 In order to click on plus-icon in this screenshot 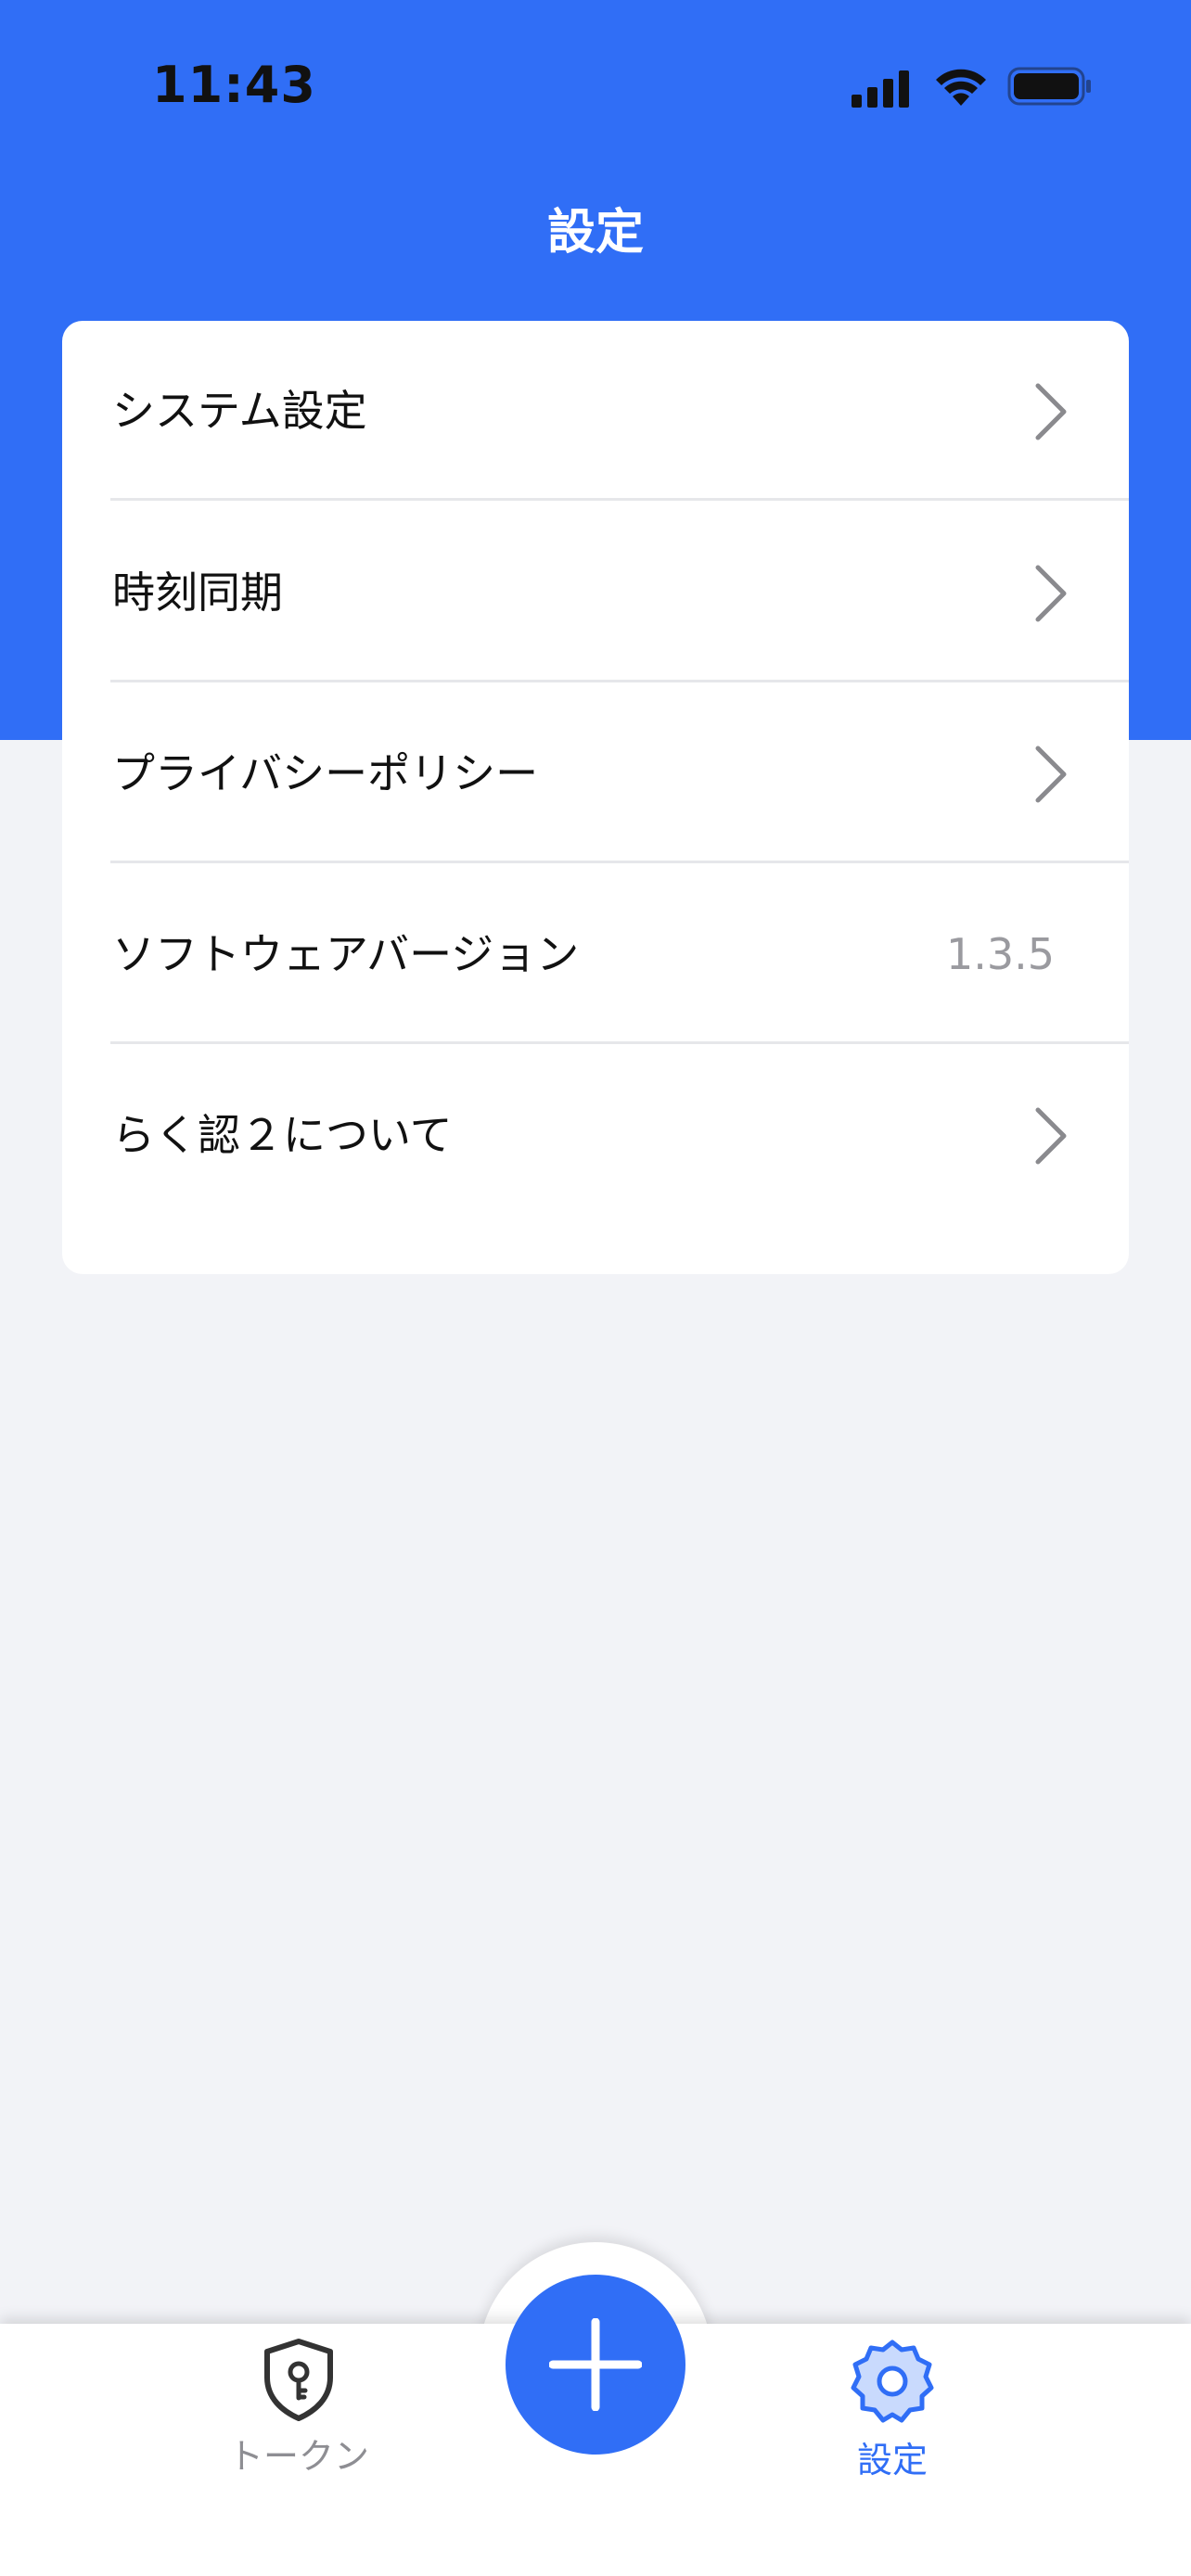, I will do `click(595, 2365)`.